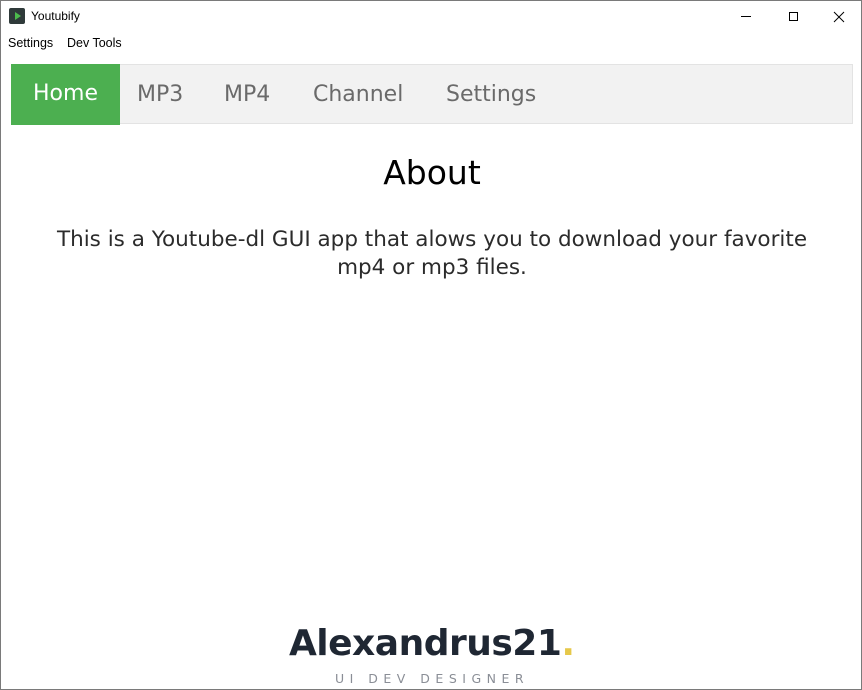 Image resolution: width=862 pixels, height=690 pixels. Describe the element at coordinates (431, 16) in the screenshot. I see `title-bar: Youtubify` at that location.